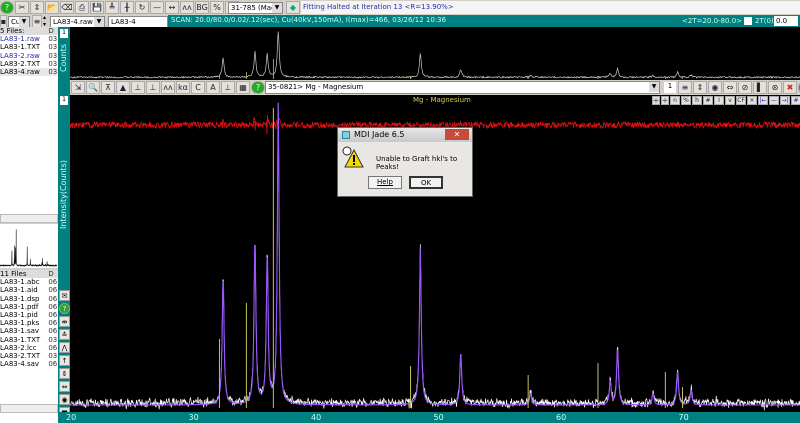 Image resolution: width=800 pixels, height=423 pixels. What do you see at coordinates (462, 87) in the screenshot?
I see `pdf-line-select: 35-0821> Mg - Magnesium ▼` at bounding box center [462, 87].